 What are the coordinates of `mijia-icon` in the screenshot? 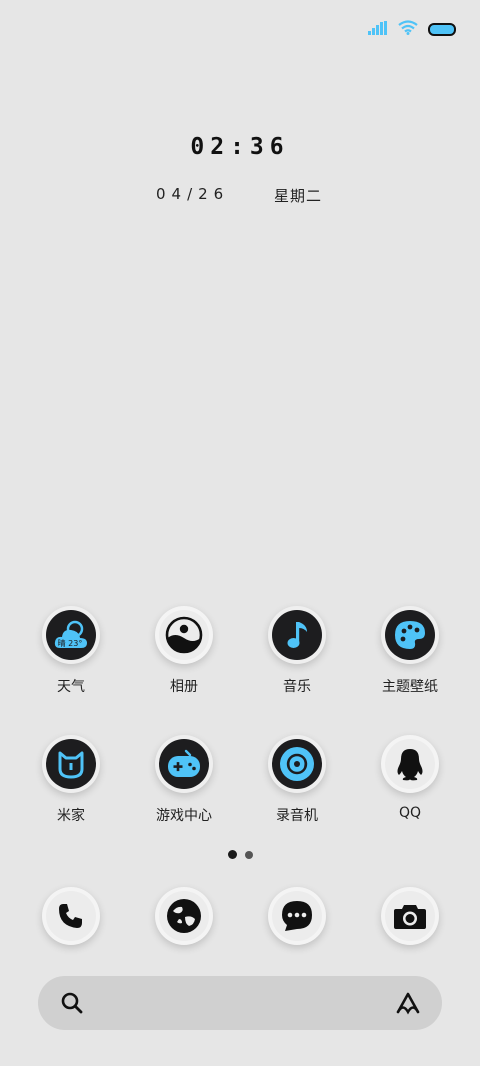 It's located at (71, 764).